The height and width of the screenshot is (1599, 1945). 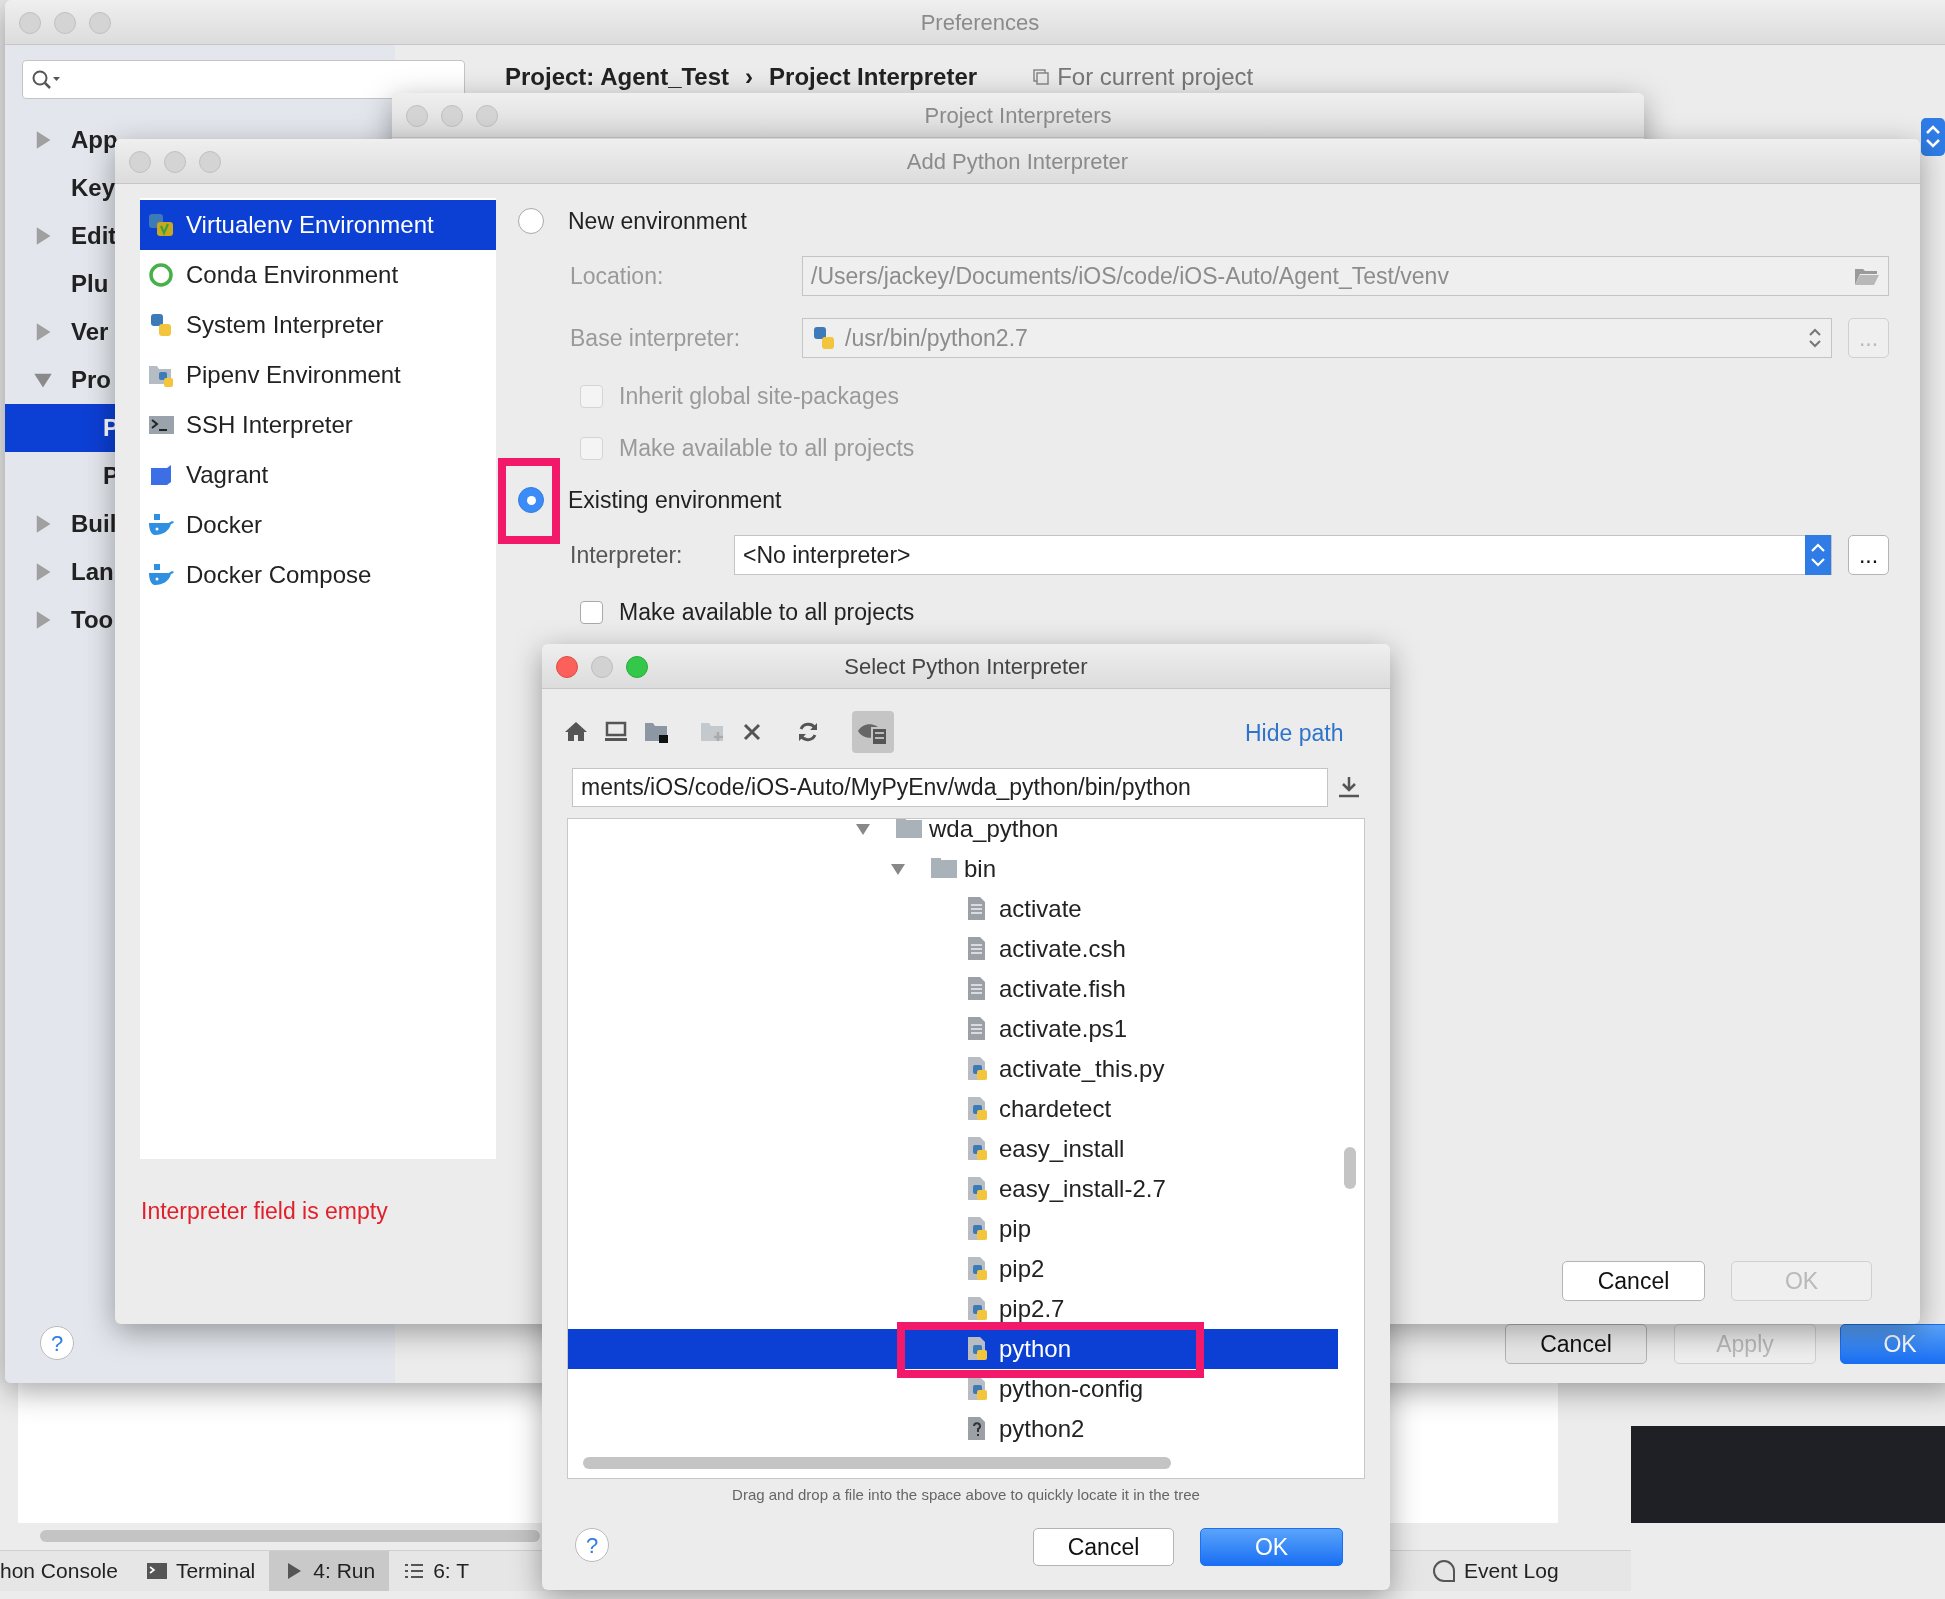 I want to click on file-tree-item: python-config, so click(x=953, y=1389).